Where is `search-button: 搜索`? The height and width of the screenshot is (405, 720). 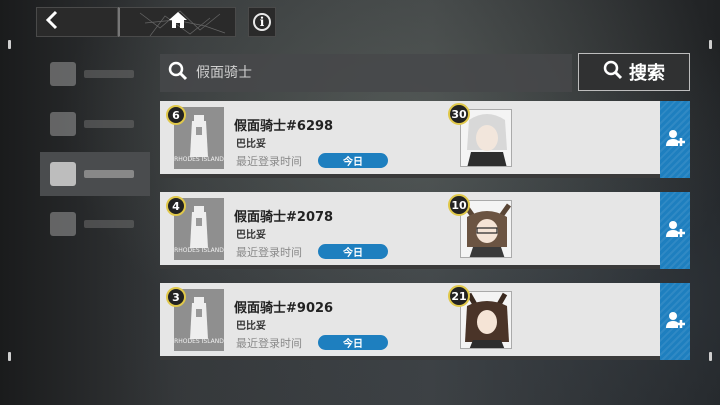 search-button: 搜索 is located at coordinates (634, 72).